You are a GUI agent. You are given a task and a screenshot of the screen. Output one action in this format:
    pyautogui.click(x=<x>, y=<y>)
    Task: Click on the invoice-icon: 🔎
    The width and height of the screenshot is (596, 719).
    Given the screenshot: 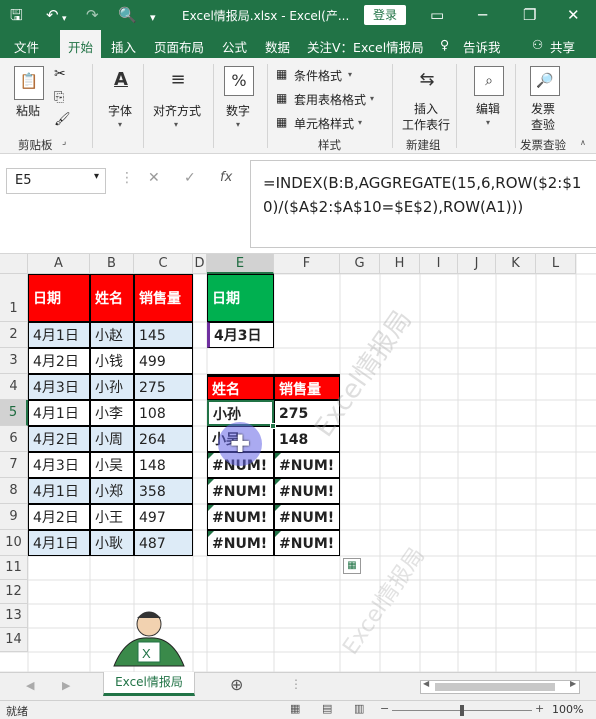 What is the action you would take?
    pyautogui.click(x=545, y=81)
    